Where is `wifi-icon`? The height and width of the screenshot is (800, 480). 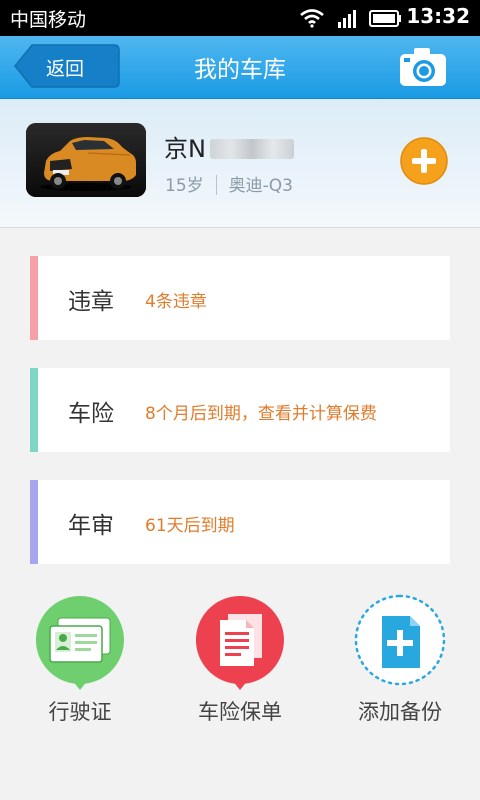
wifi-icon is located at coordinates (312, 18).